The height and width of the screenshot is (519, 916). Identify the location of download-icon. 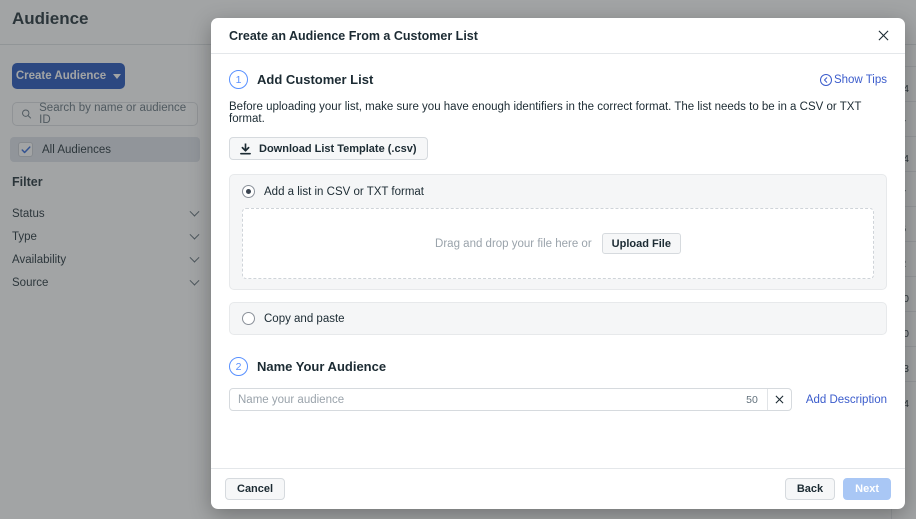
(245, 149).